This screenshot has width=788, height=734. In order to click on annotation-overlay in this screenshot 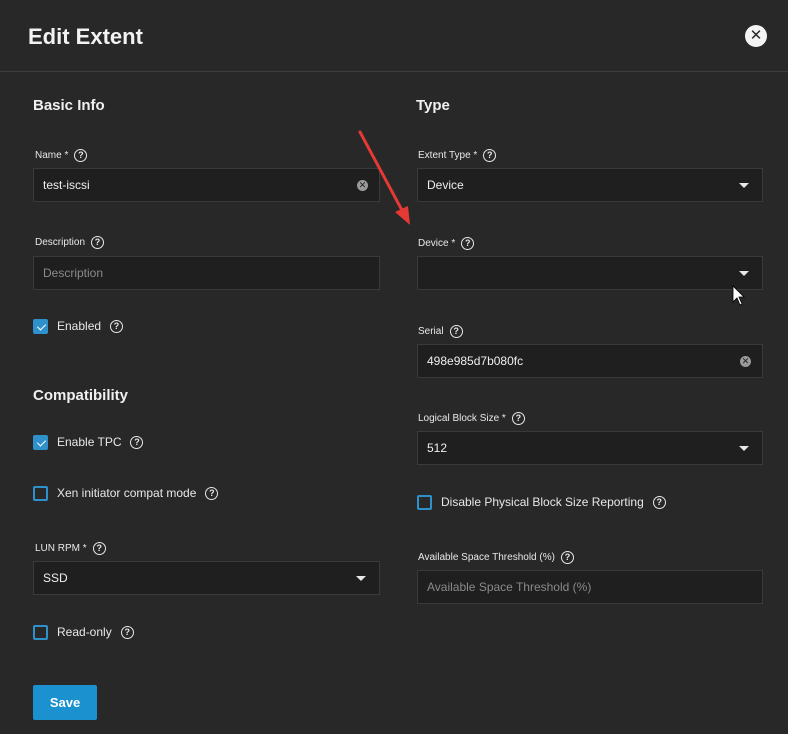, I will do `click(551, 218)`.